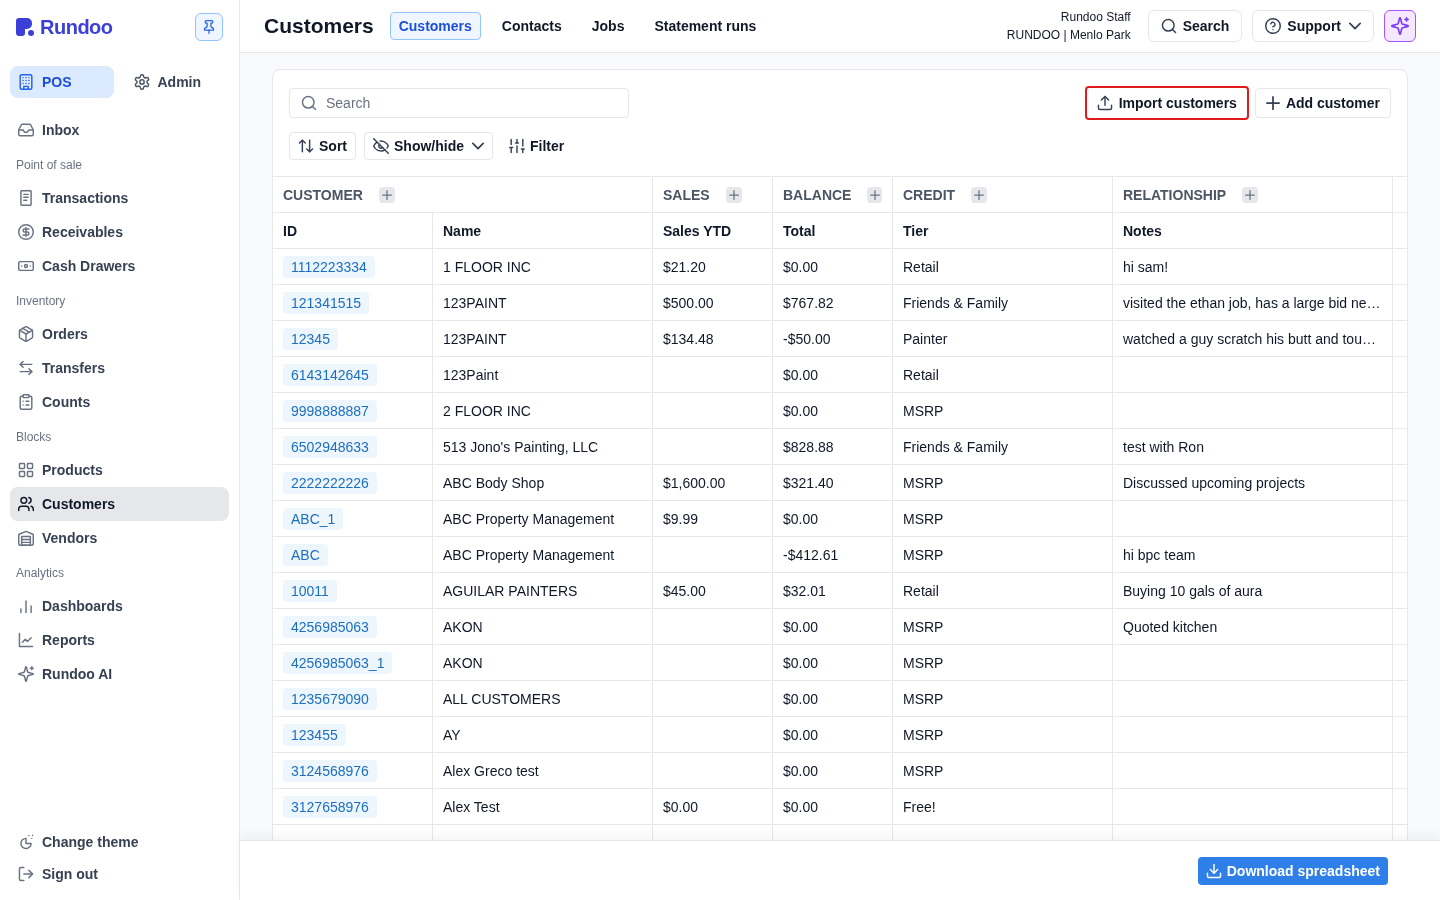  Describe the element at coordinates (459, 103) in the screenshot. I see `search-field: Search` at that location.